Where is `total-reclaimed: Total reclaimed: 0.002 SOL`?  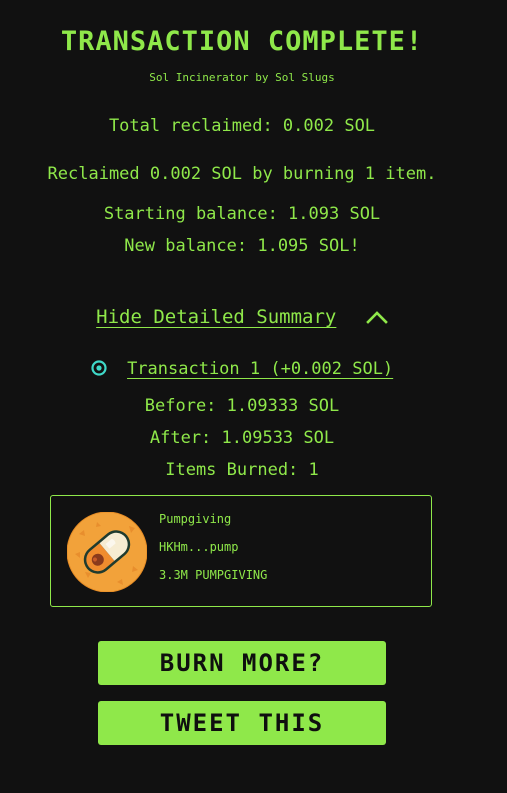
total-reclaimed: Total reclaimed: 0.002 SOL is located at coordinates (242, 126).